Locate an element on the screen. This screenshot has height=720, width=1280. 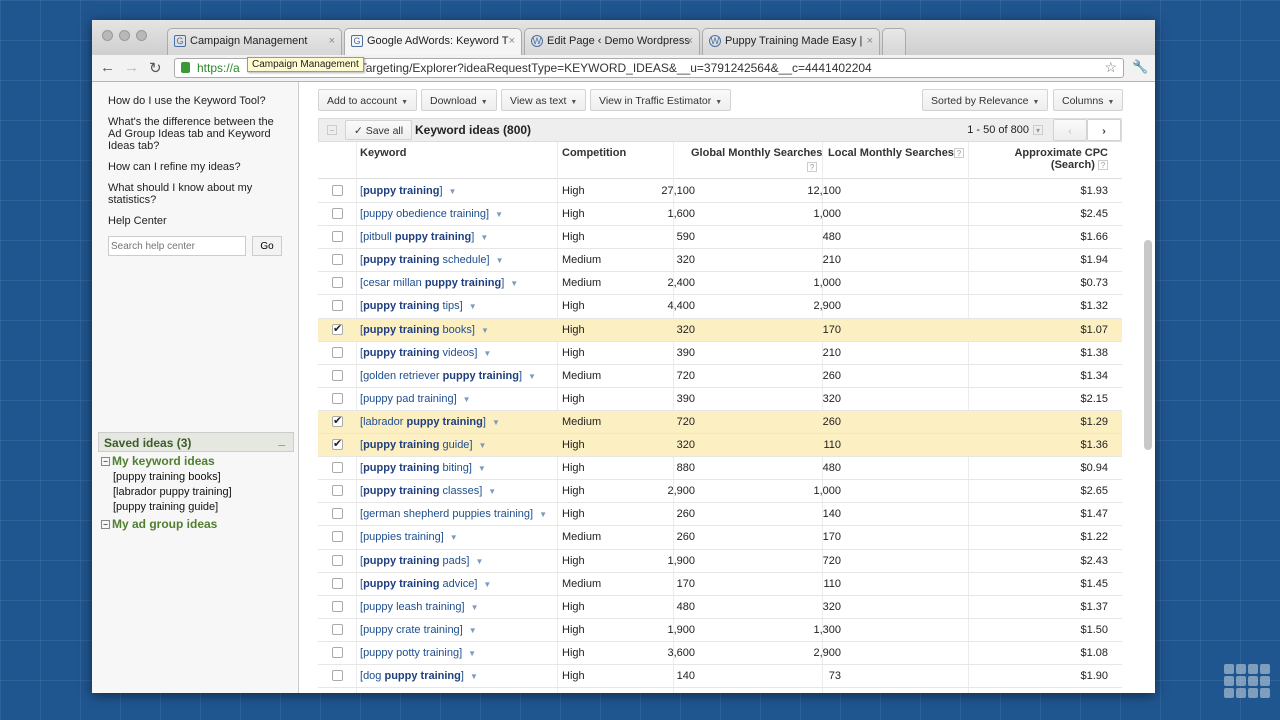
col-keyword: Keyword is located at coordinates (383, 153).